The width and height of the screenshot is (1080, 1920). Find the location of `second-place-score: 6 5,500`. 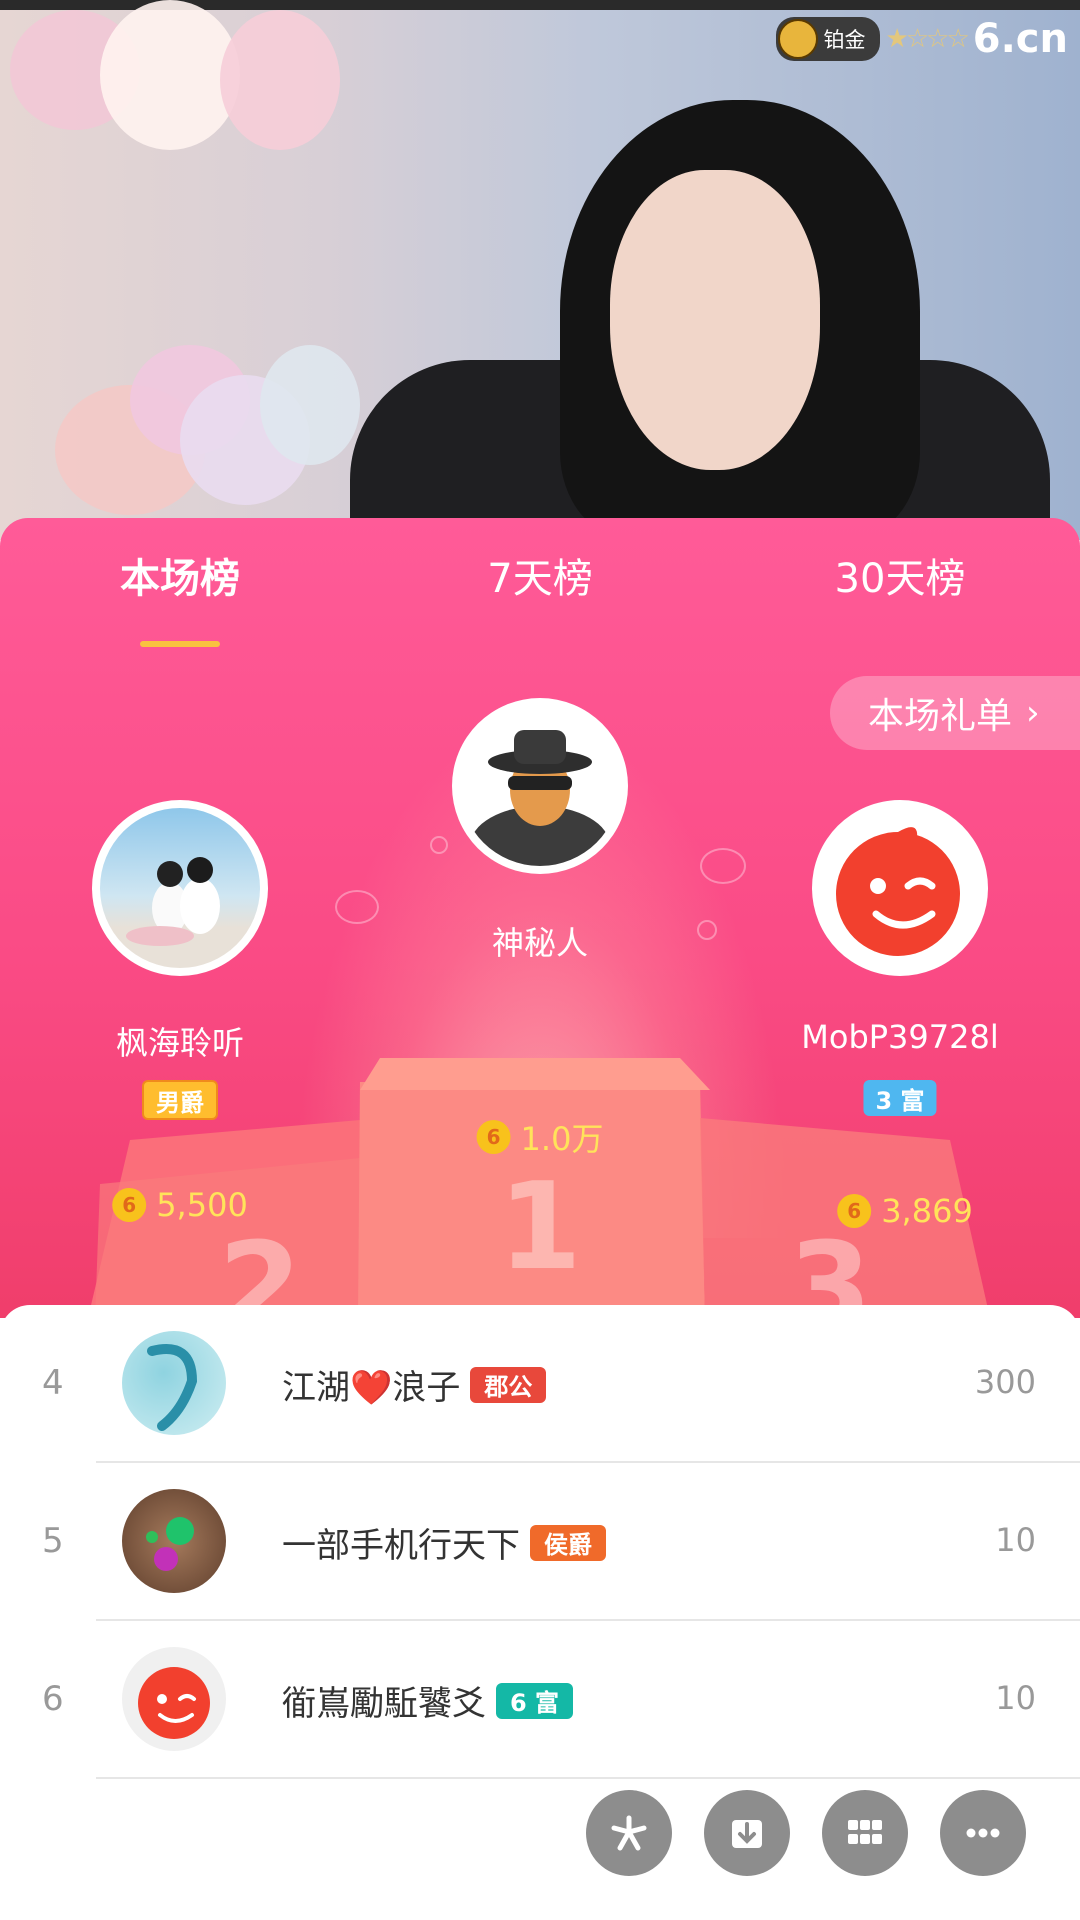

second-place-score: 6 5,500 is located at coordinates (180, 1205).